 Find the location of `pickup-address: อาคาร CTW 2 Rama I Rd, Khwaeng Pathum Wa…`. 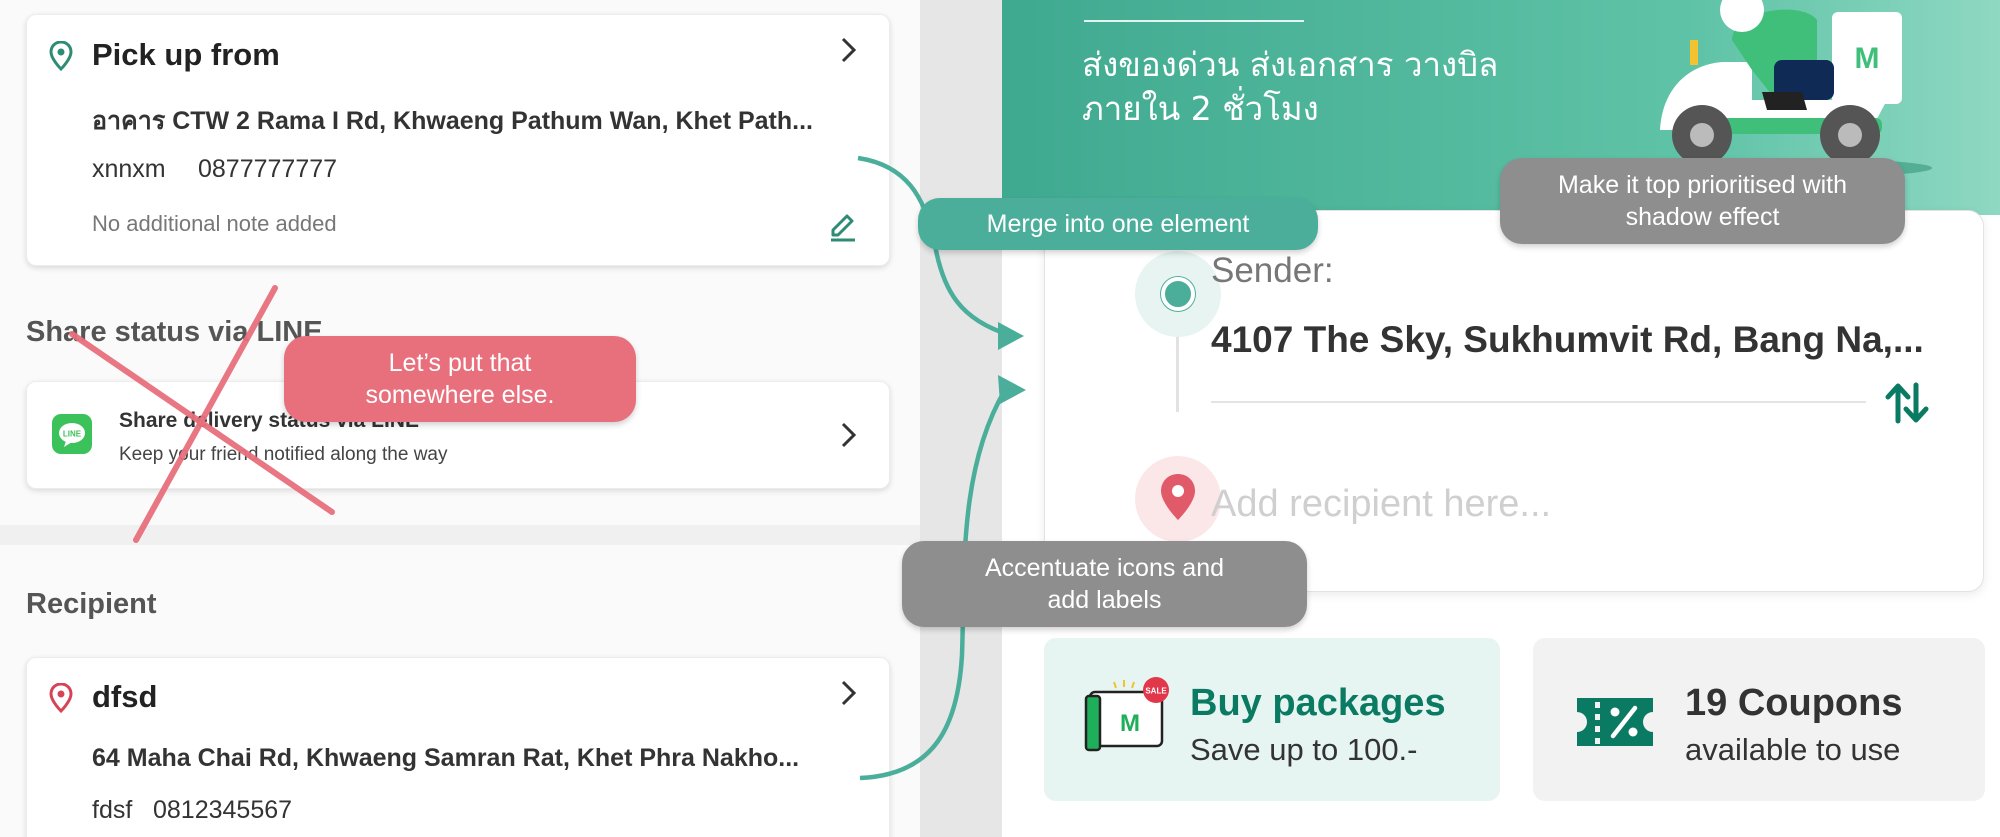

pickup-address: อาคาร CTW 2 Rama I Rd, Khwaeng Pathum Wa… is located at coordinates (452, 121).